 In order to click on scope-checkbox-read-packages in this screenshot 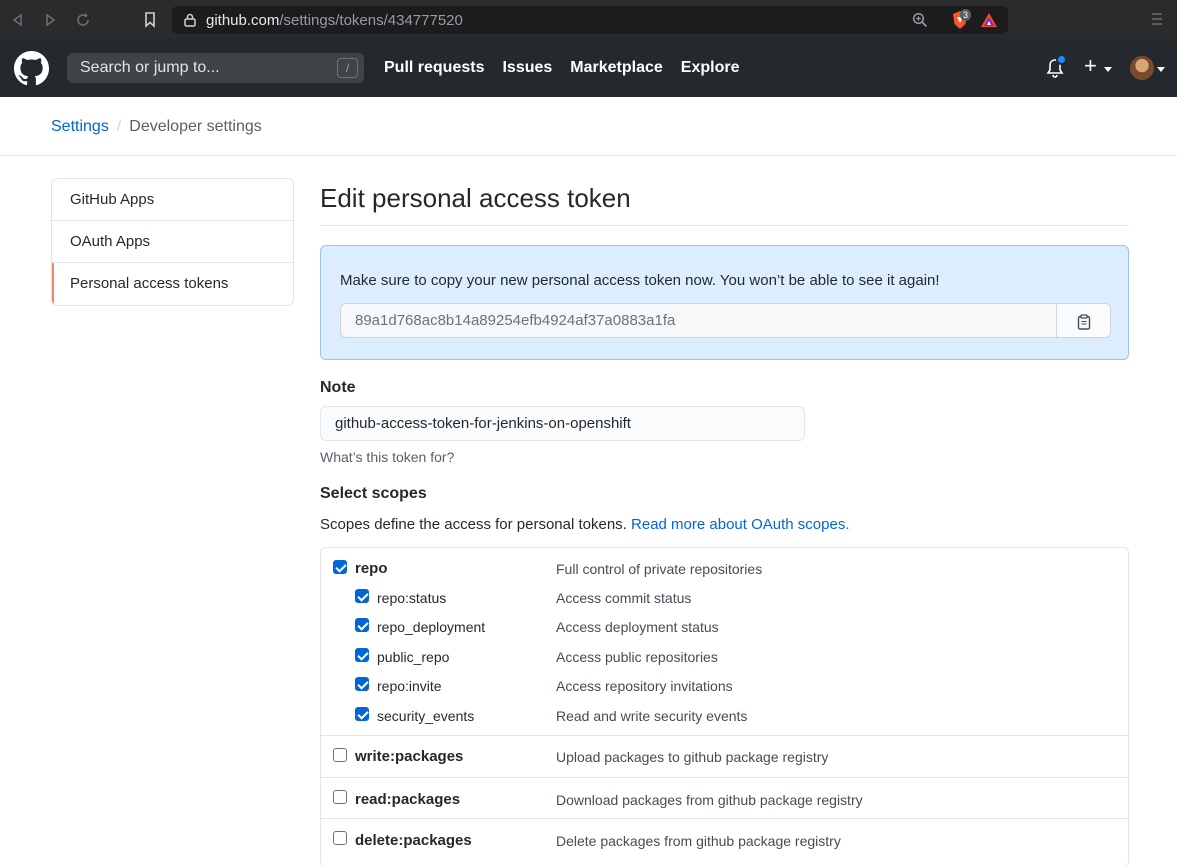, I will do `click(340, 797)`.